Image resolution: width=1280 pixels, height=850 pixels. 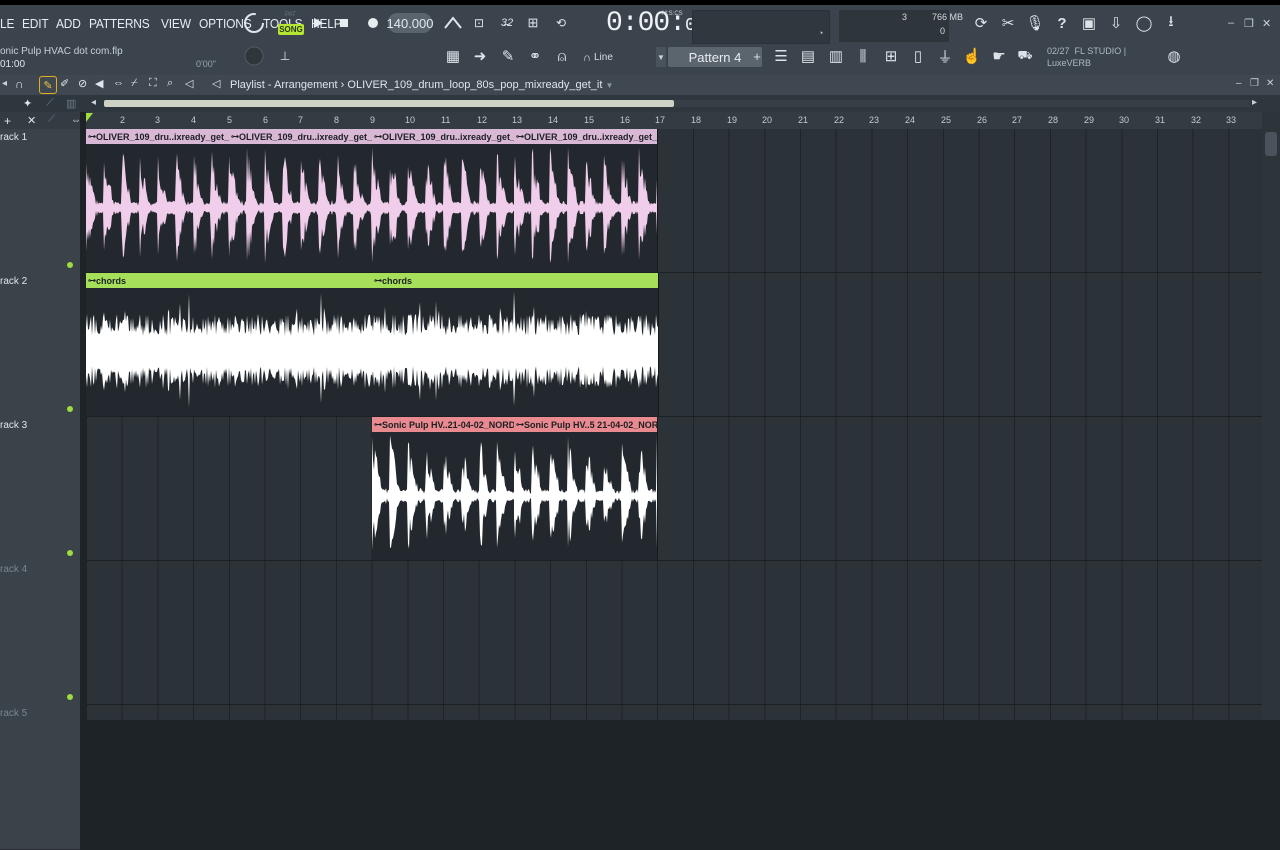 I want to click on piano-toggle-icon: ▥, so click(x=71, y=103).